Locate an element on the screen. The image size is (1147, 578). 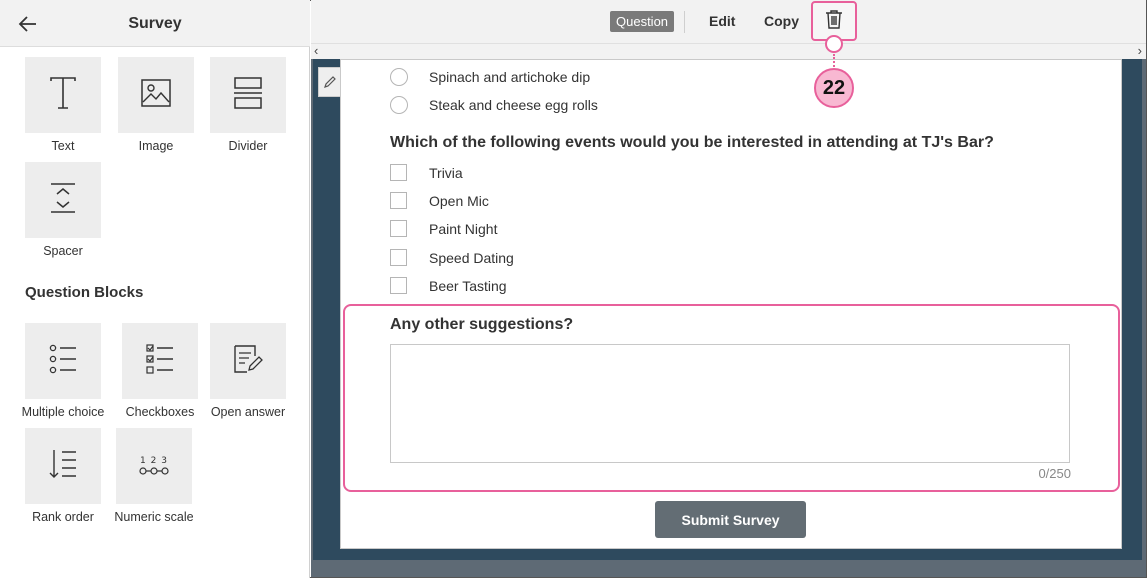
image-block-tile: Image is located at coordinates (156, 105).